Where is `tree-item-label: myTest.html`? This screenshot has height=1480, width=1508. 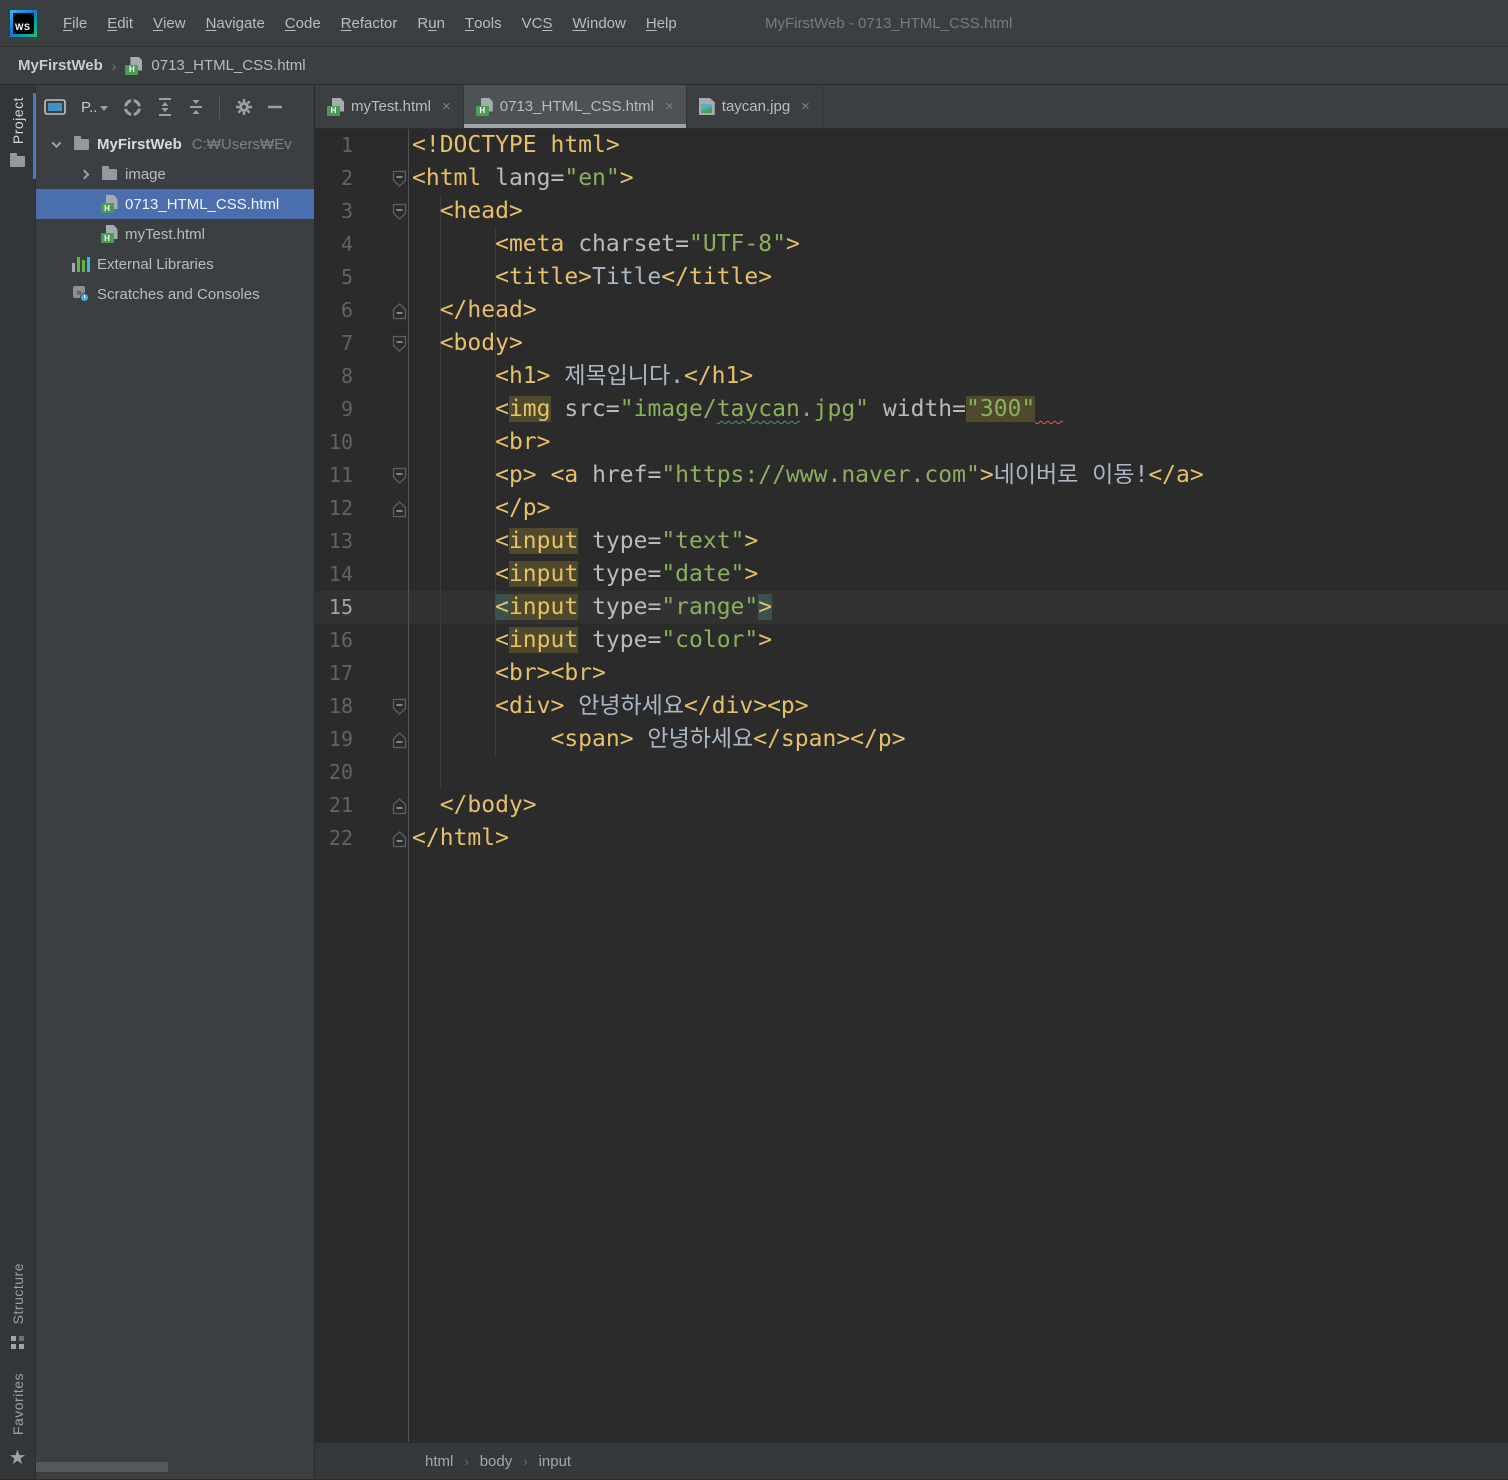 tree-item-label: myTest.html is located at coordinates (165, 234).